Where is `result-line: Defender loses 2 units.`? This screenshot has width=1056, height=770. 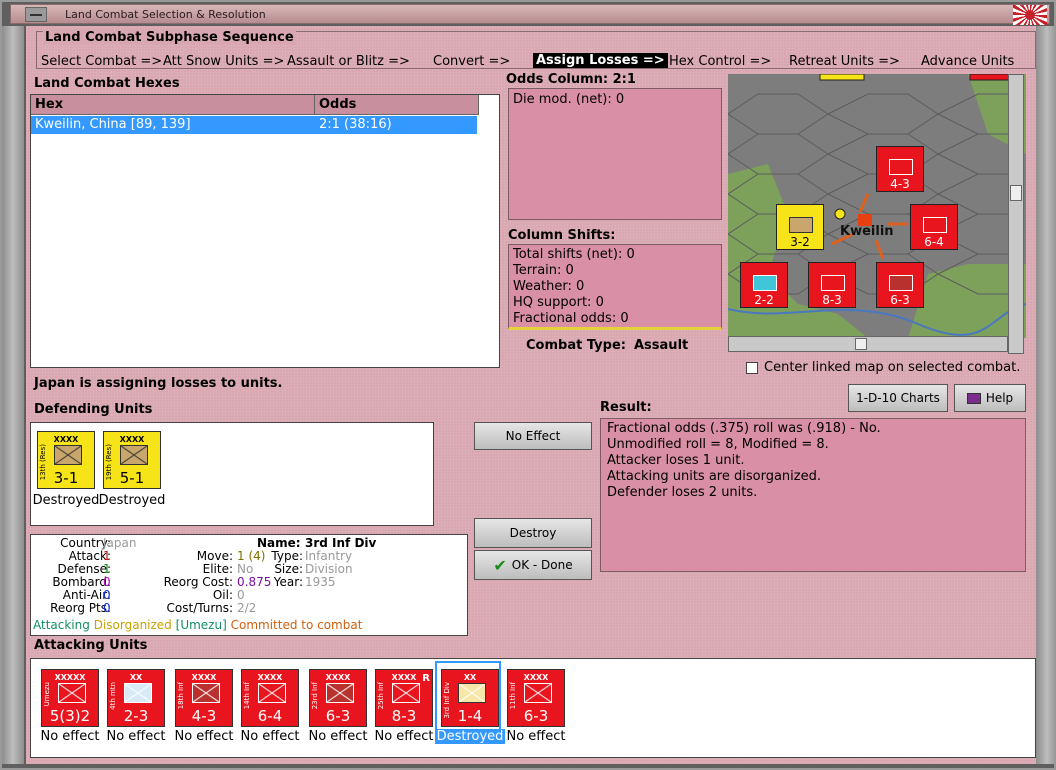
result-line: Defender loses 2 units. is located at coordinates (682, 492).